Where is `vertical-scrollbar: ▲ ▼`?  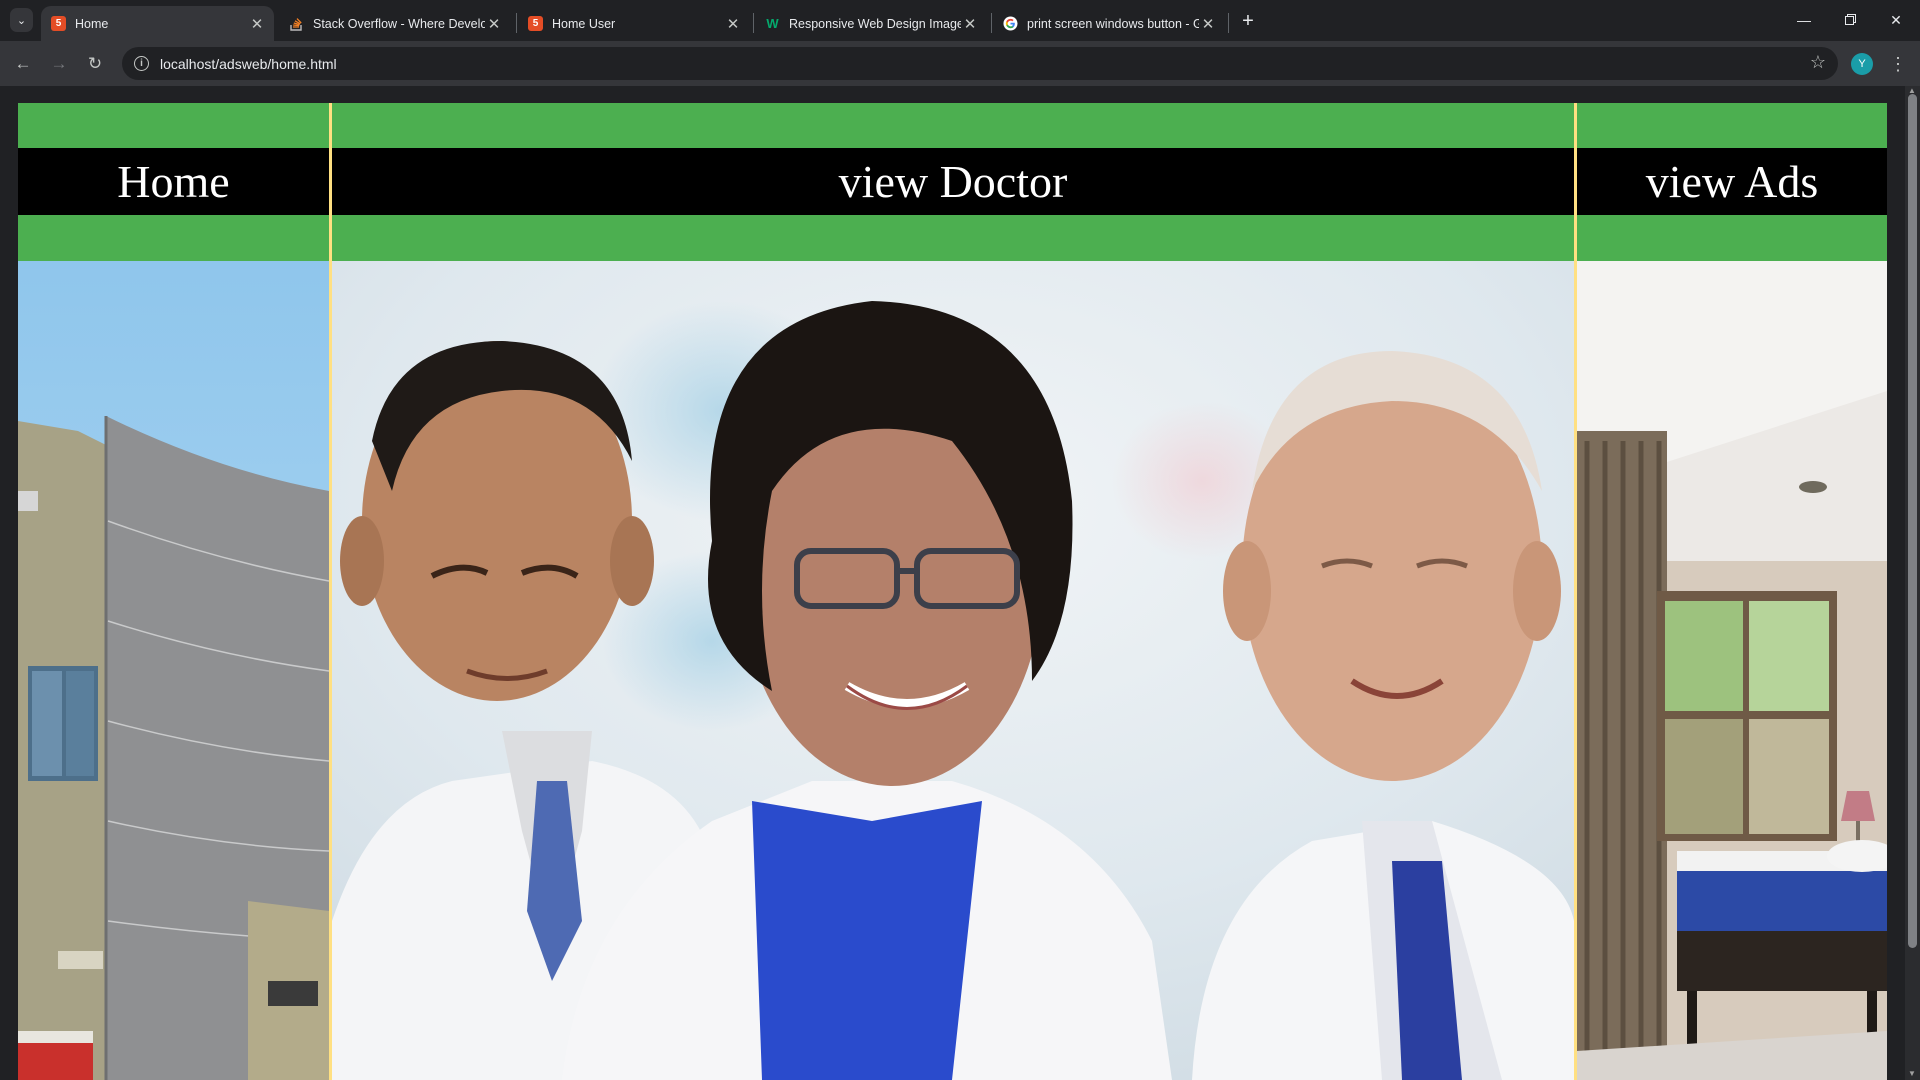
vertical-scrollbar: ▲ ▼ is located at coordinates (1912, 583).